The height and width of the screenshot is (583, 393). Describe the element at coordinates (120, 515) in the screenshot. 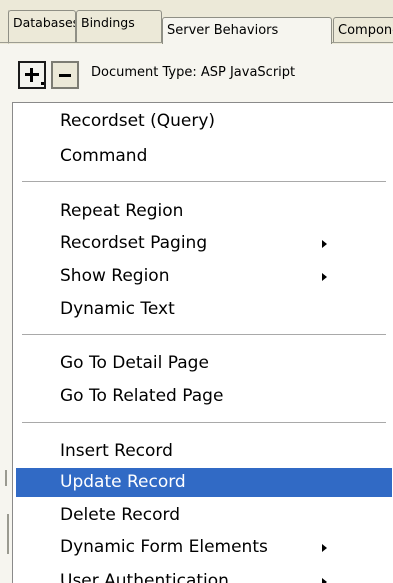

I see `menu-item-label: Delete Record` at that location.